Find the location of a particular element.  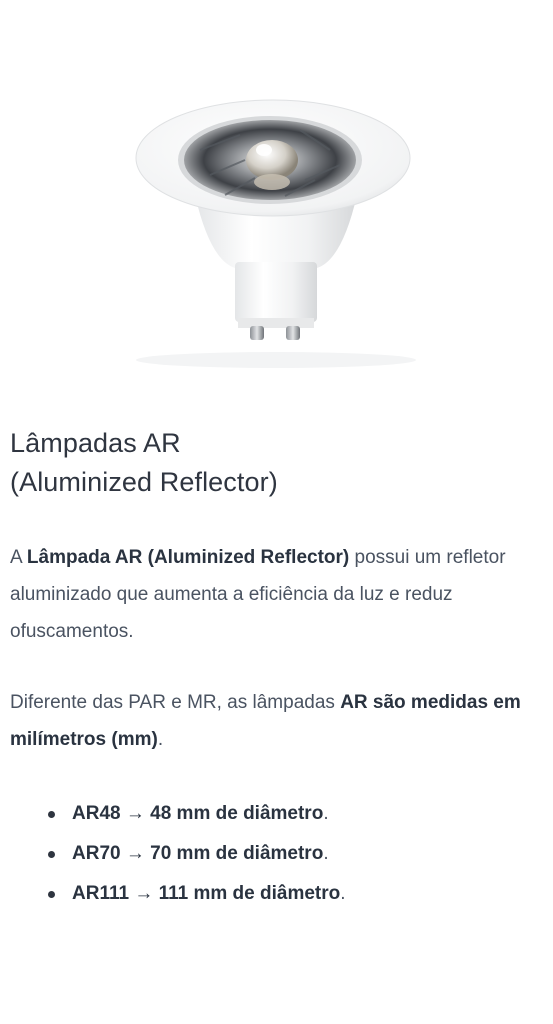

list-item-text: AR111 → 111 mm de diâmetro. is located at coordinates (209, 894).